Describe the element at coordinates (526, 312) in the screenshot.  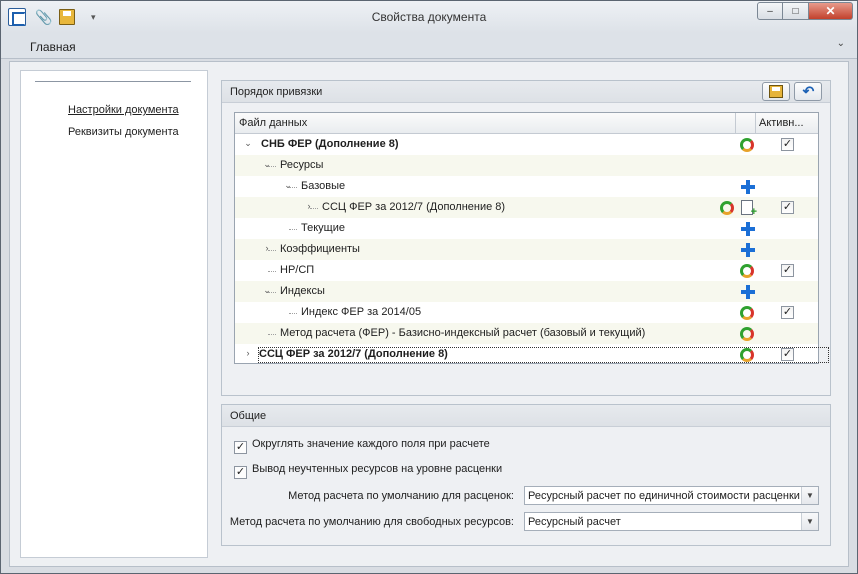
I see `tree-row: Индекс ФЕР за 2014/05 ✓` at that location.